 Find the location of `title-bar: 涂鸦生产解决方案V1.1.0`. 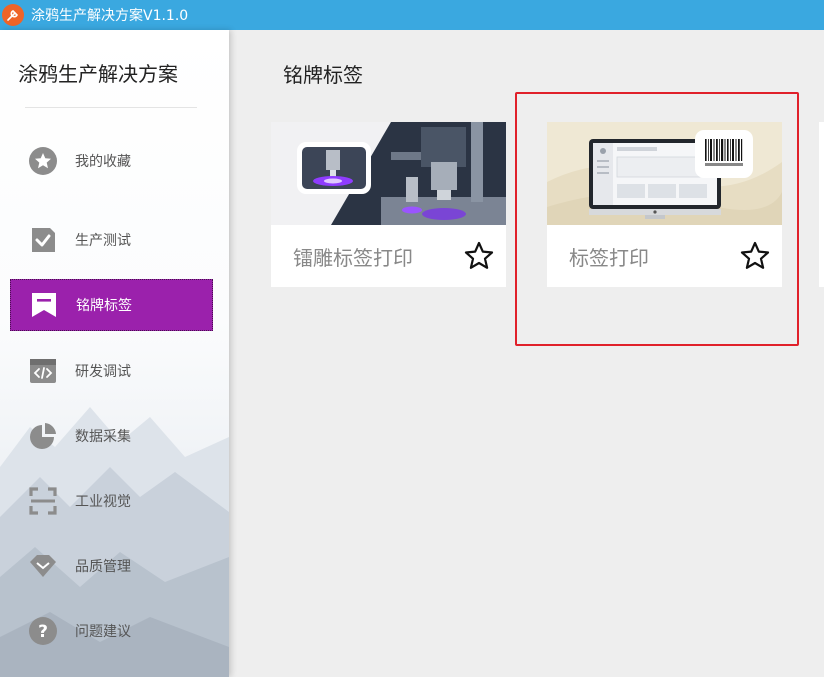

title-bar: 涂鸦生产解决方案V1.1.0 is located at coordinates (412, 15).